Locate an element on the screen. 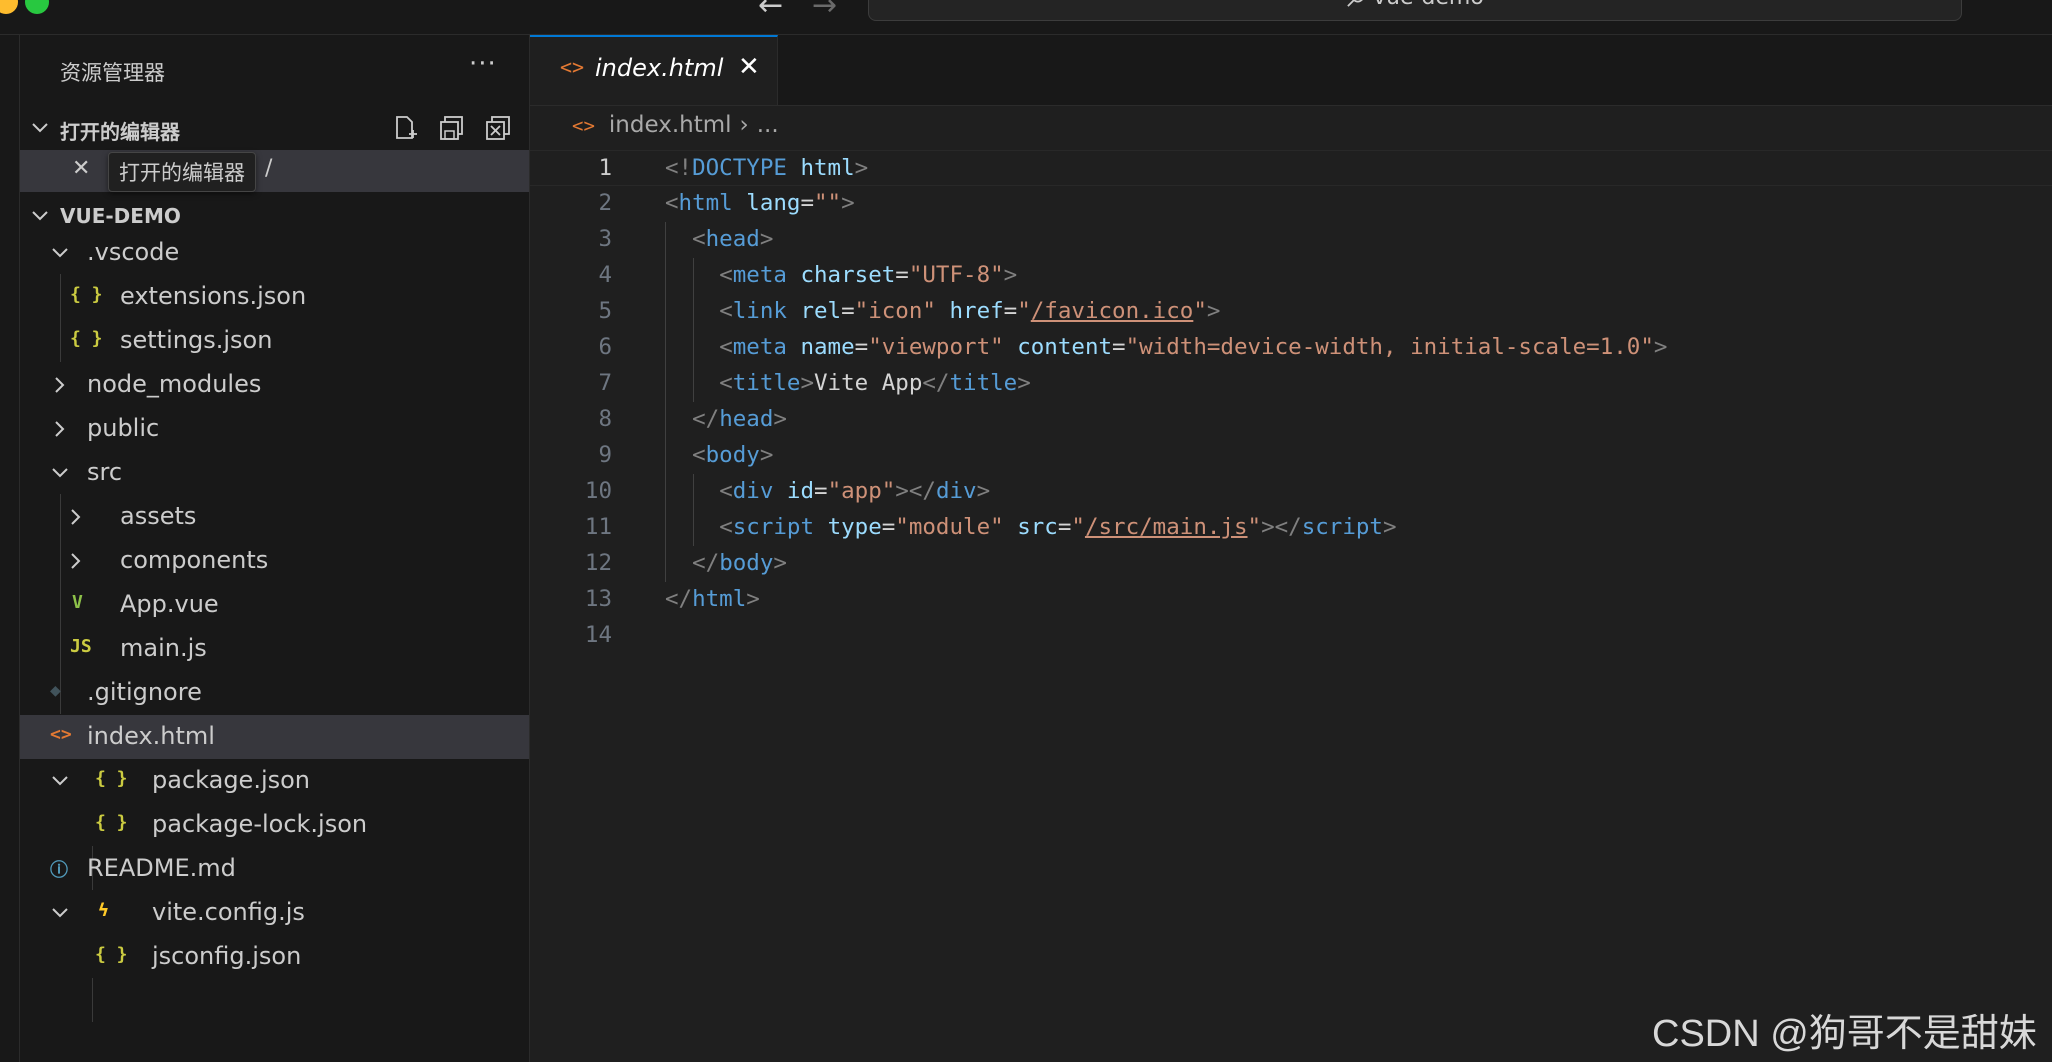  maximize-window-button is located at coordinates (37, 7).